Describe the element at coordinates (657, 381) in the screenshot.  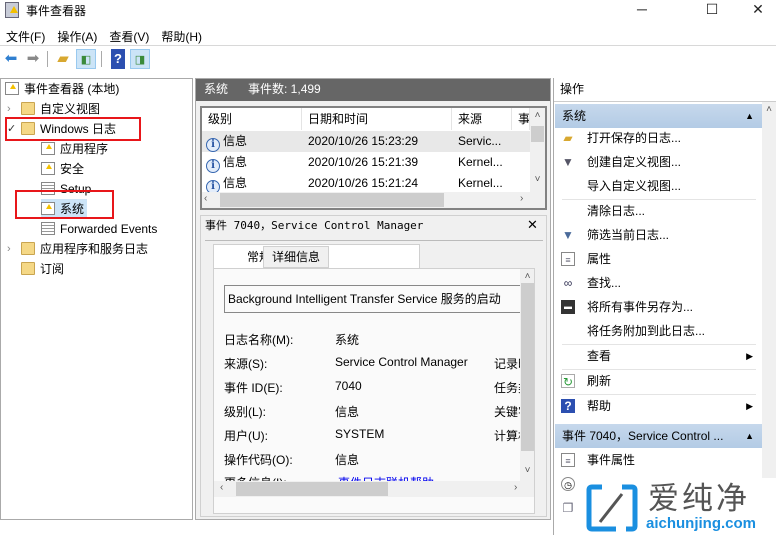
I see `action-refresh: ↻ 刷新` at that location.